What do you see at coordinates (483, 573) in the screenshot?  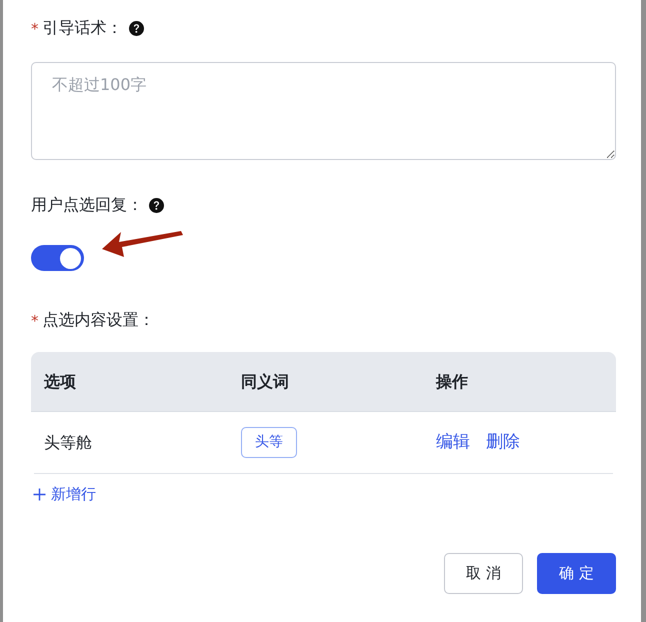 I see `cancel-button: 取 消` at bounding box center [483, 573].